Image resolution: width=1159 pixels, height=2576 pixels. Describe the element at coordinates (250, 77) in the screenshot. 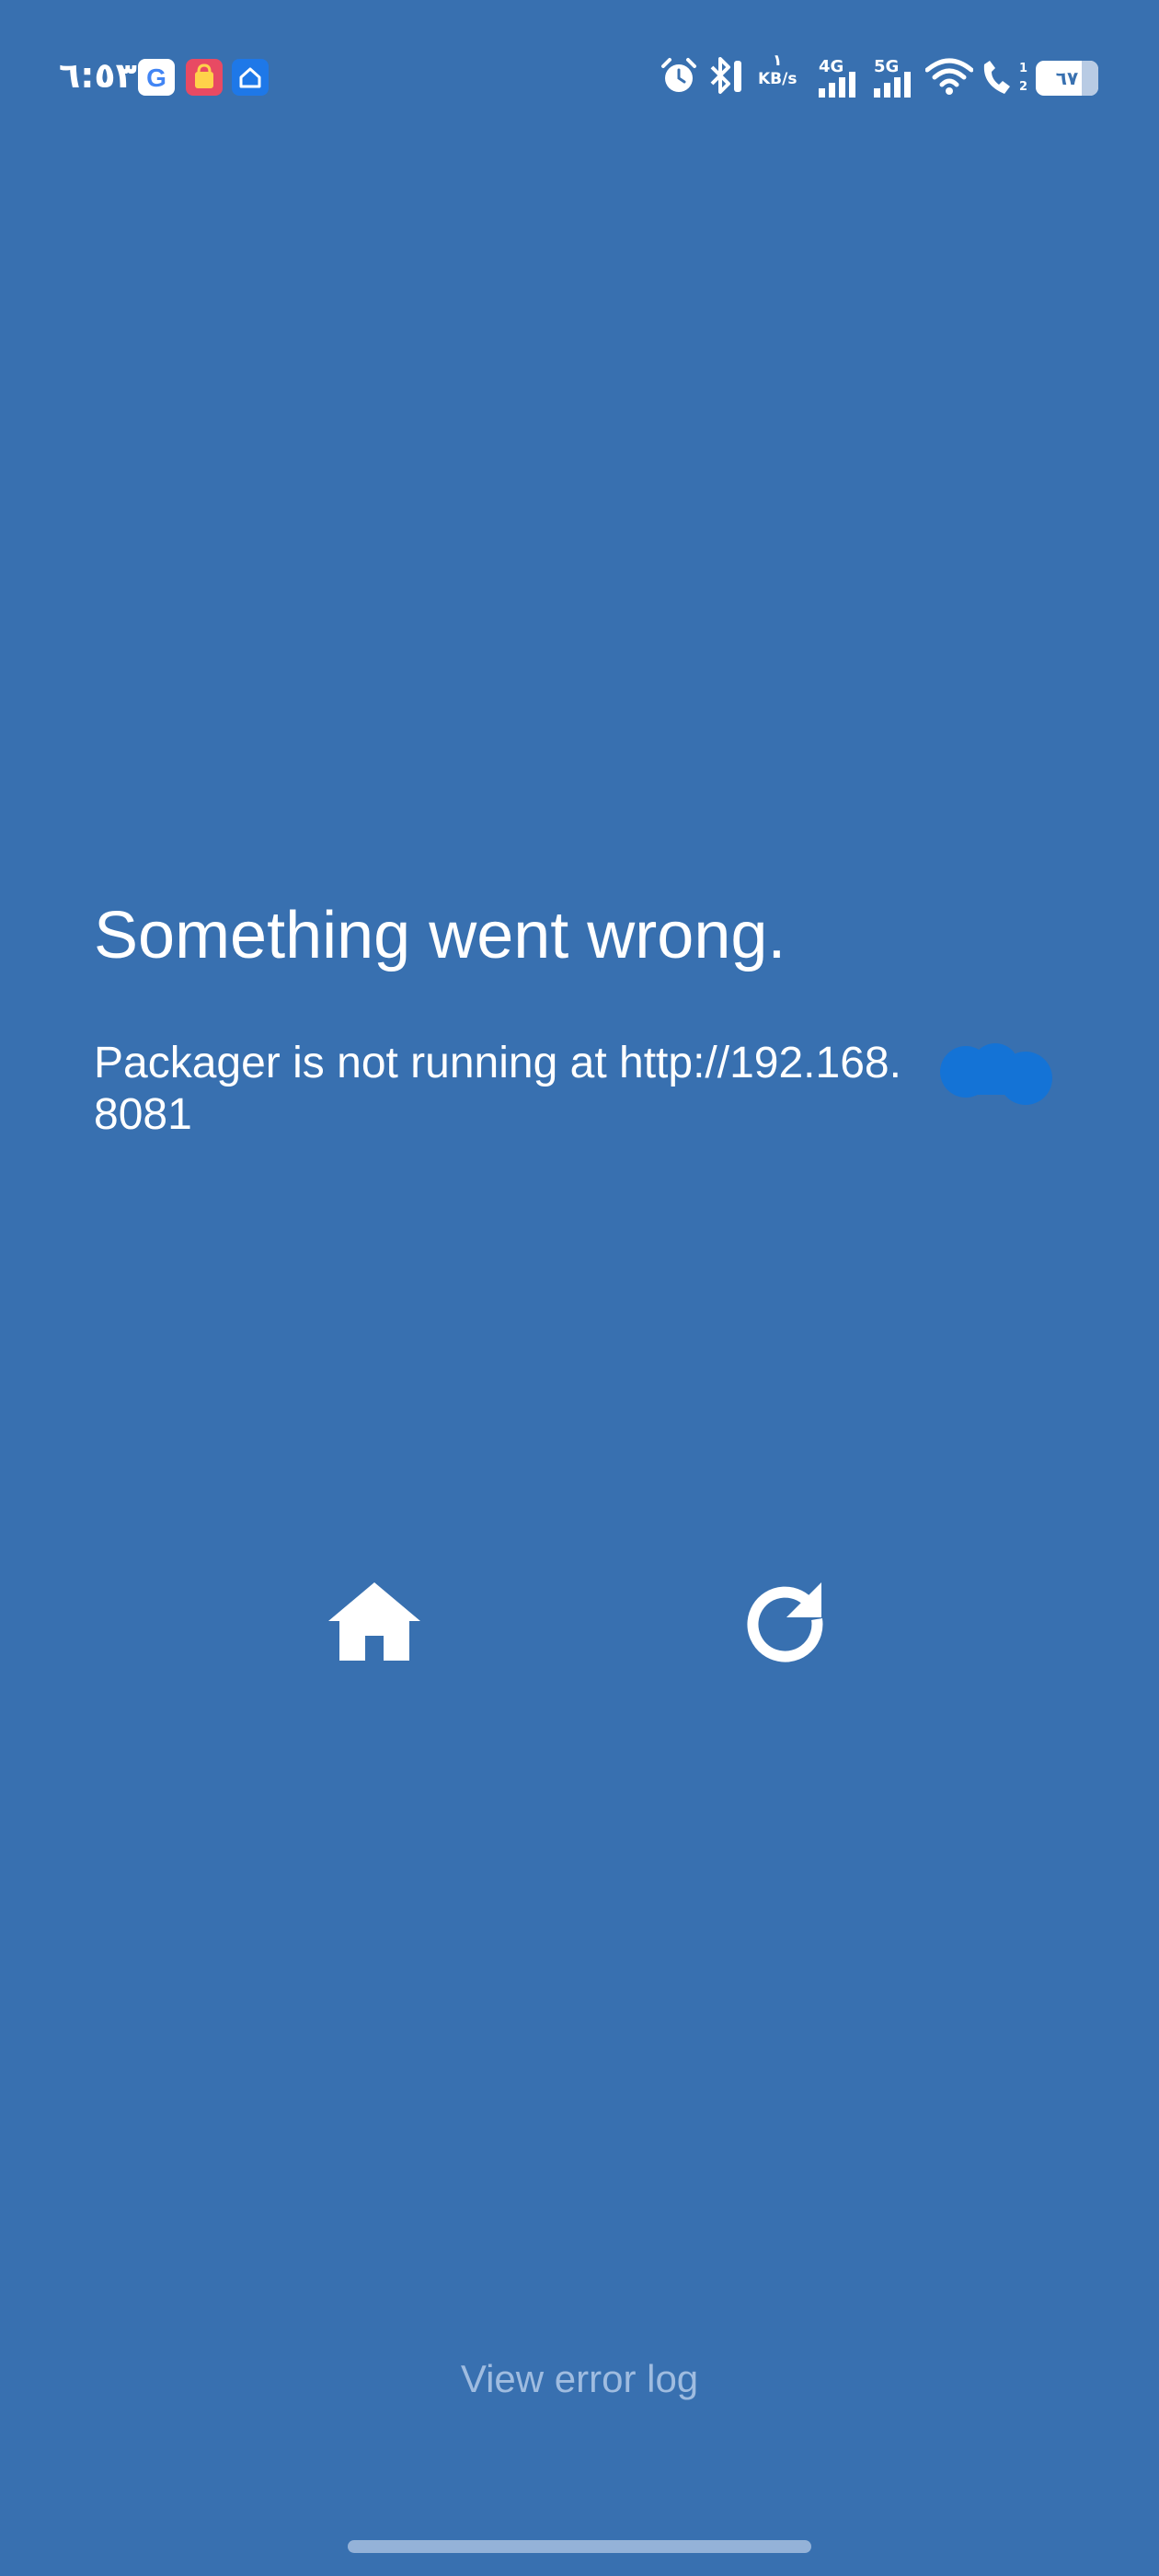

I see `smart-home-icon` at that location.